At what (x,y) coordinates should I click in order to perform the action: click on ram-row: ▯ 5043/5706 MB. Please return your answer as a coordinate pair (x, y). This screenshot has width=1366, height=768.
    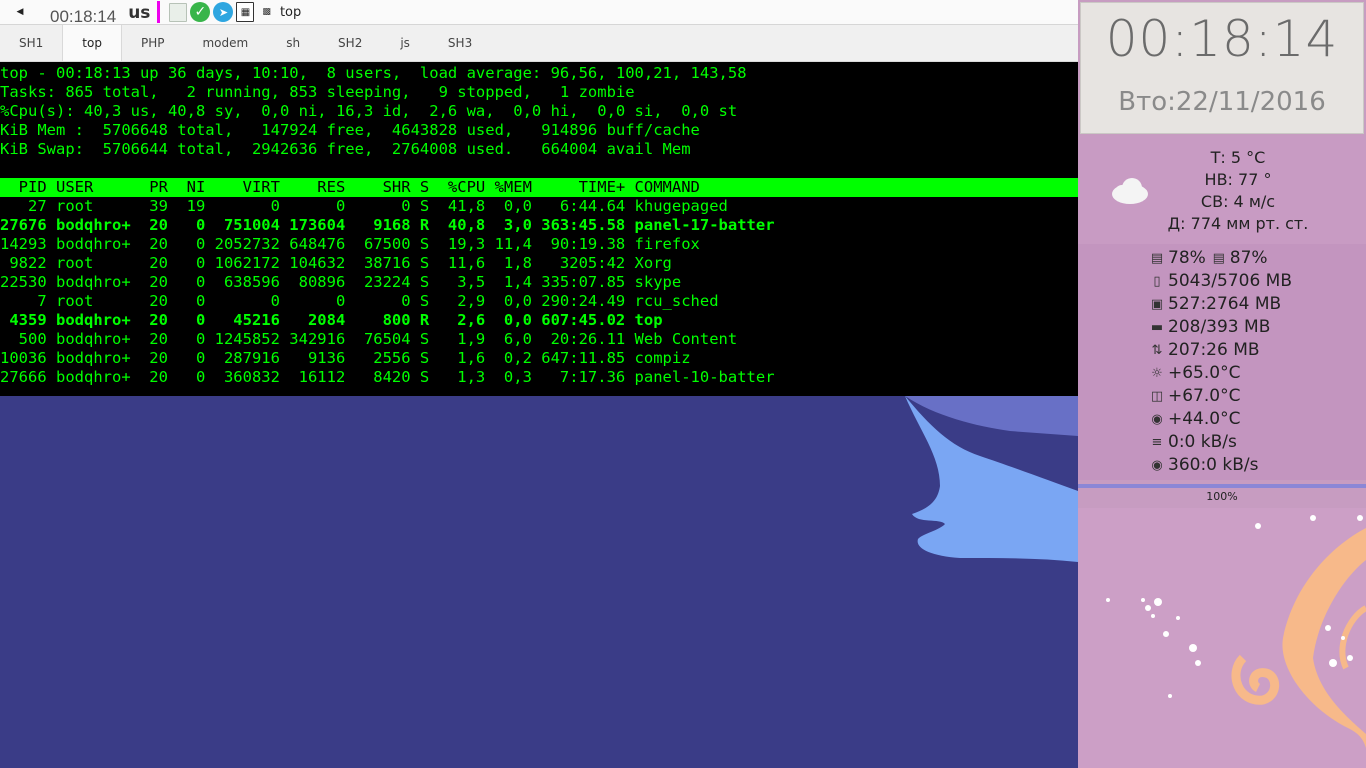
    Looking at the image, I should click on (1220, 281).